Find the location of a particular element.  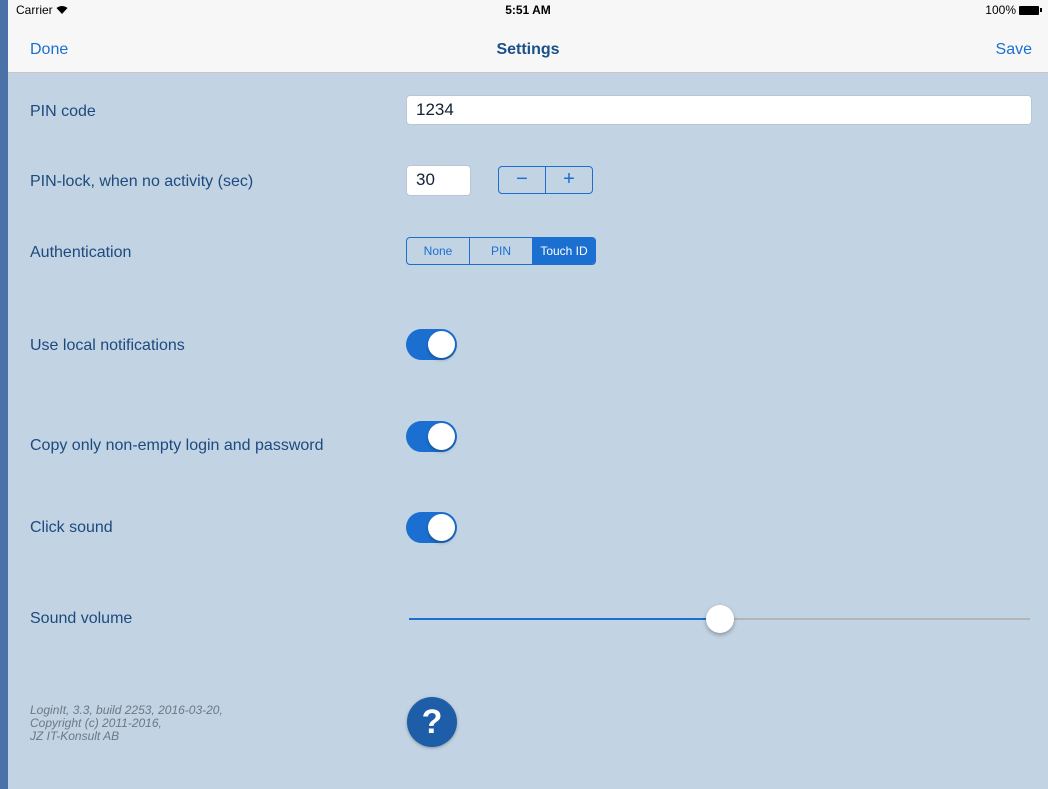

segment-touch-id: Touch ID is located at coordinates (563, 251).